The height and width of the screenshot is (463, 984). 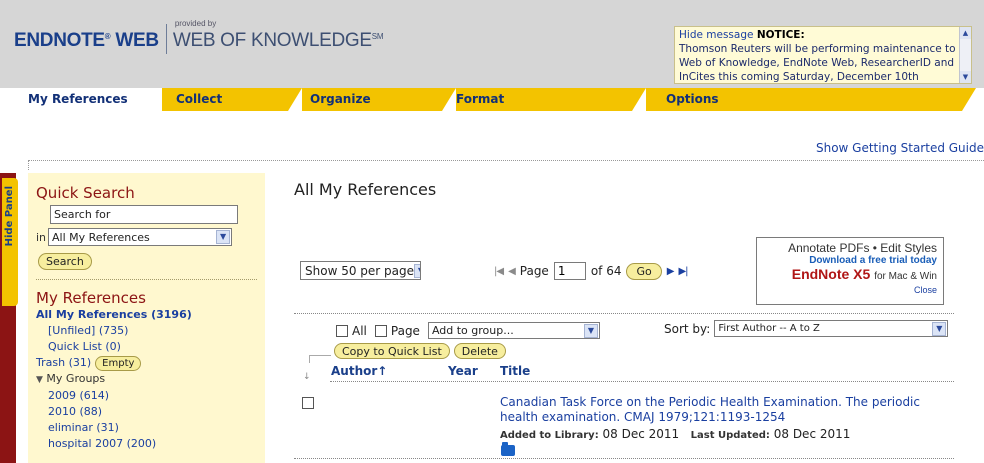 What do you see at coordinates (307, 377) in the screenshot?
I see `arrow-down-icon: ↓` at bounding box center [307, 377].